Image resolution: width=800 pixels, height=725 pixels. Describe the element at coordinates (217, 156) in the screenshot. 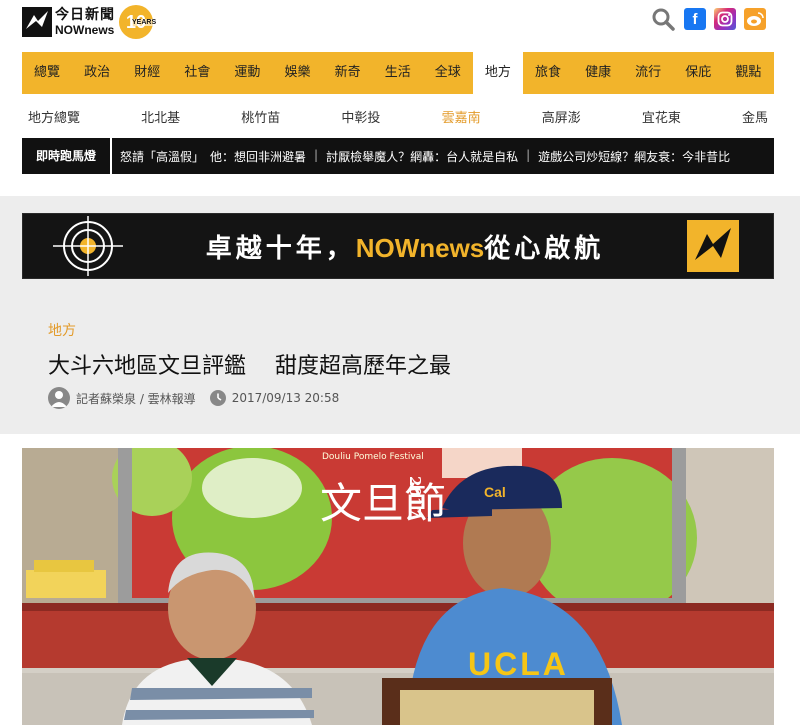

I see `ticker-item: 怒請「高溫假」 他：想回非洲避暑` at that location.